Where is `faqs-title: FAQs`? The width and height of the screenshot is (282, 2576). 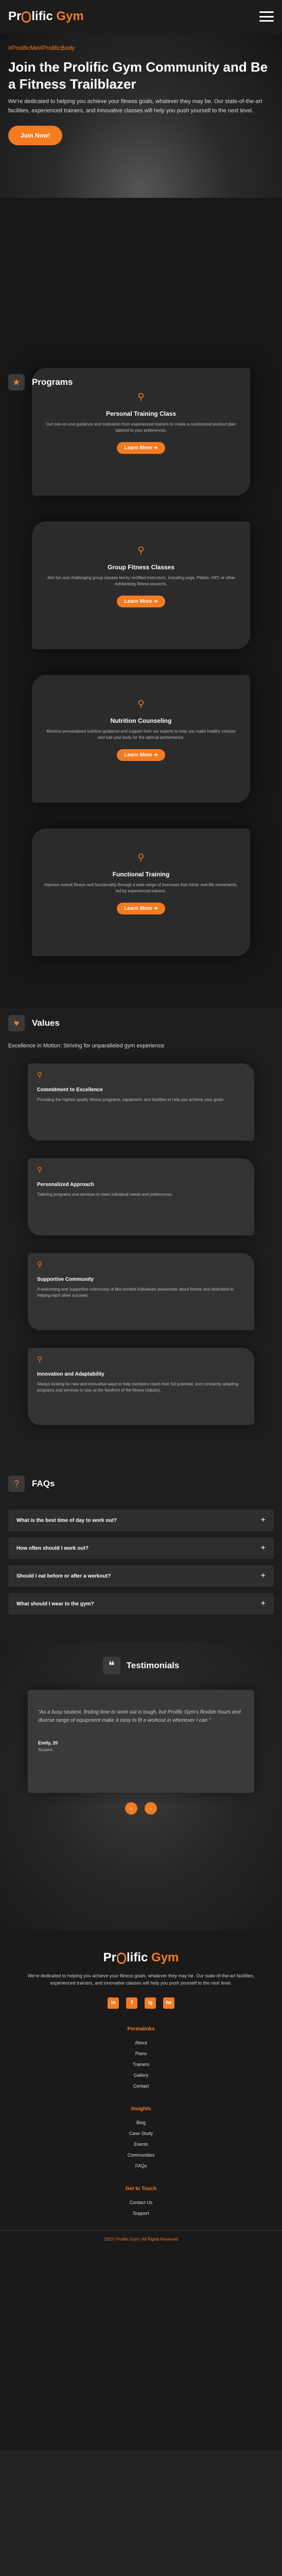
faqs-title: FAQs is located at coordinates (43, 1483).